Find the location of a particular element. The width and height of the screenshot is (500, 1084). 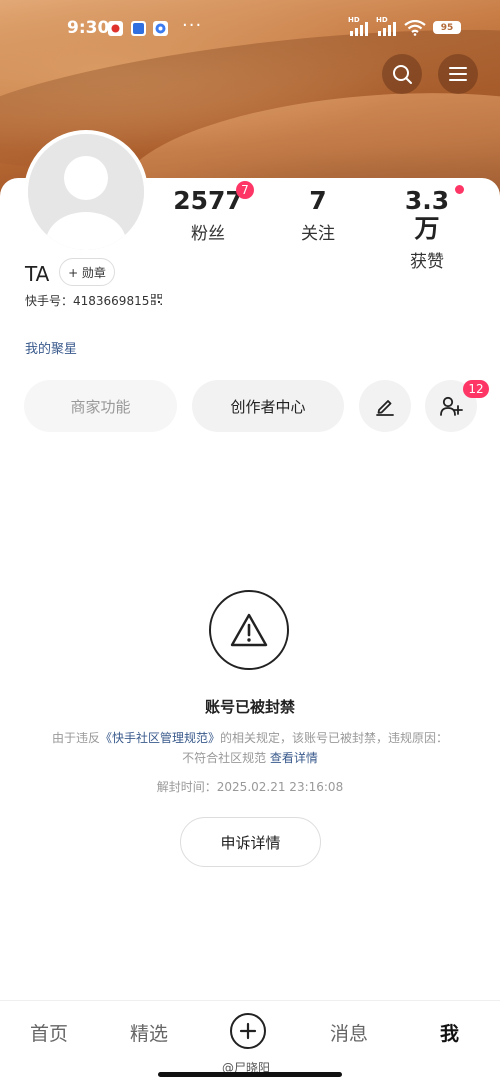

avatar is located at coordinates (86, 192).